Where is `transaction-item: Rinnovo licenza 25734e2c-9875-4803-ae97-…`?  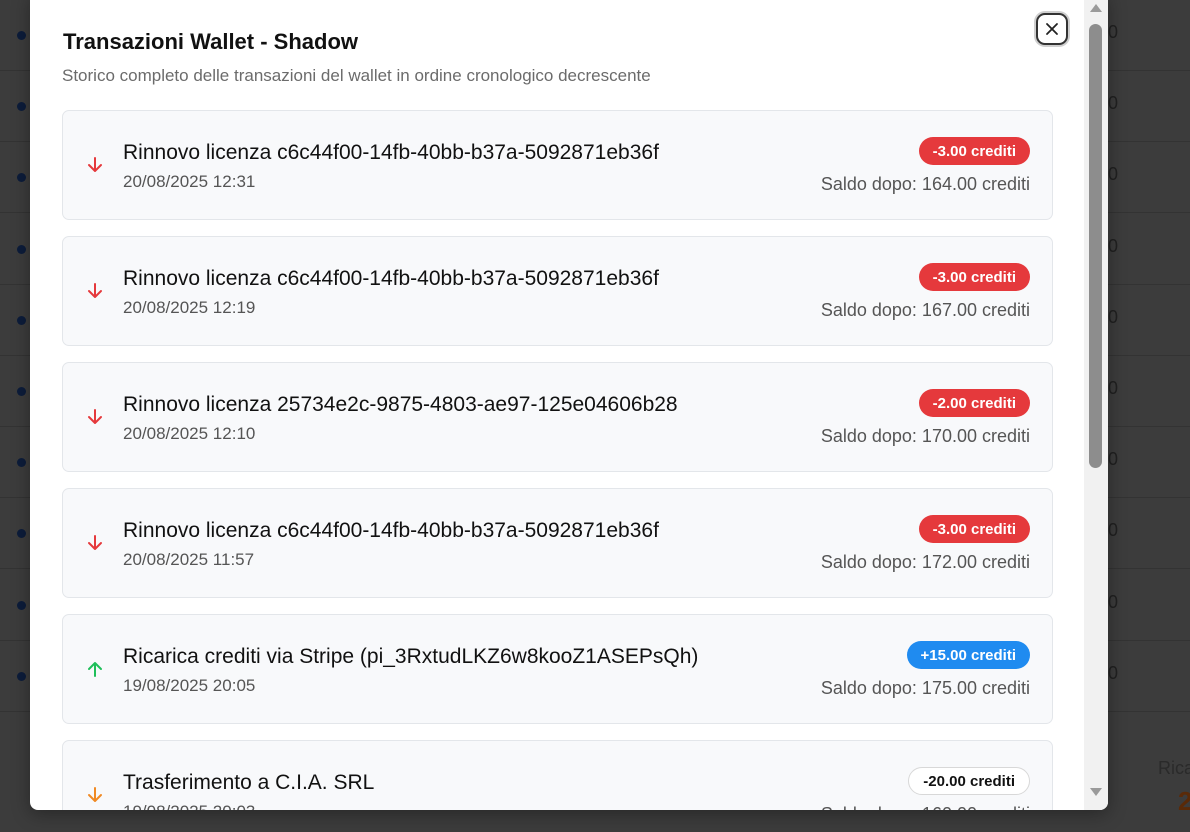
transaction-item: Rinnovo licenza 25734e2c-9875-4803-ae97-… is located at coordinates (557, 417).